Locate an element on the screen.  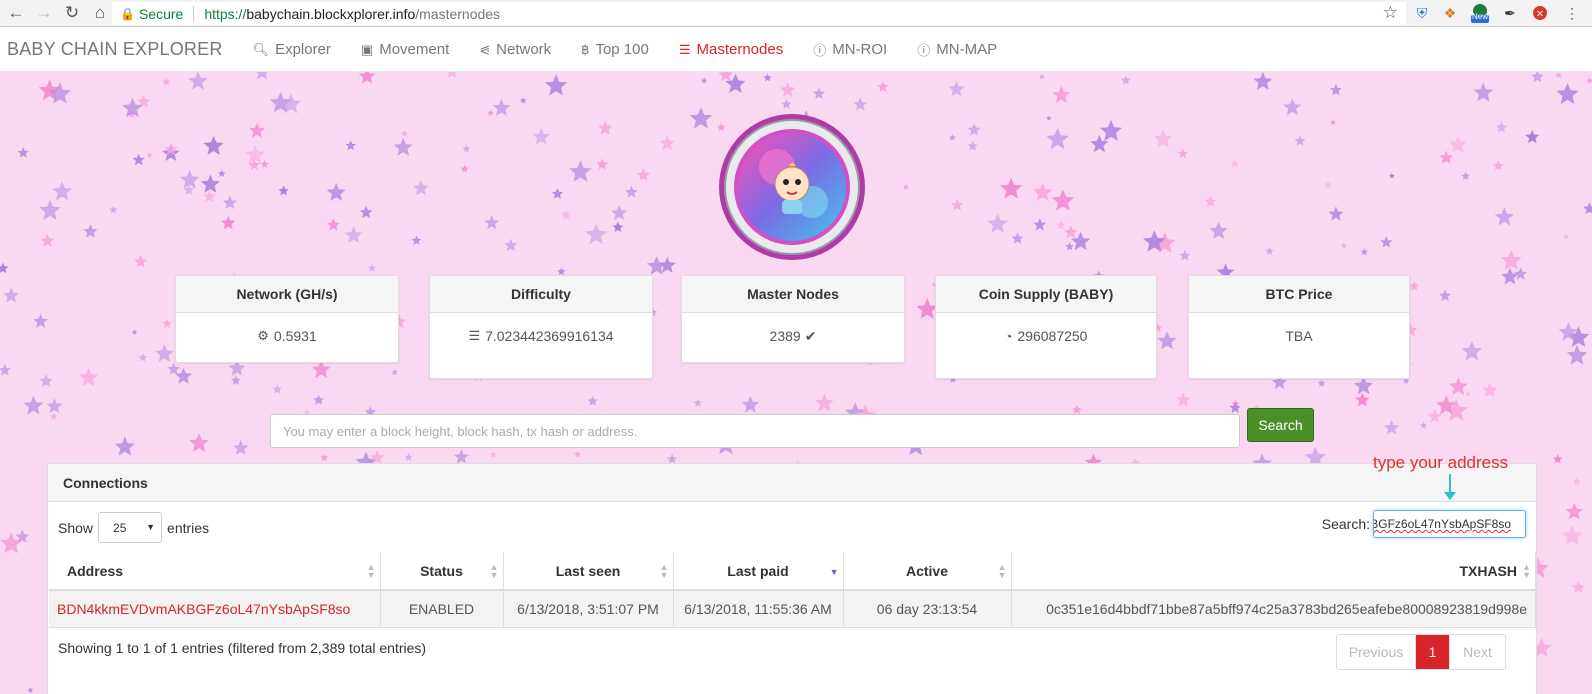
nav-explorer: 🔍︎ Explorer is located at coordinates (292, 49).